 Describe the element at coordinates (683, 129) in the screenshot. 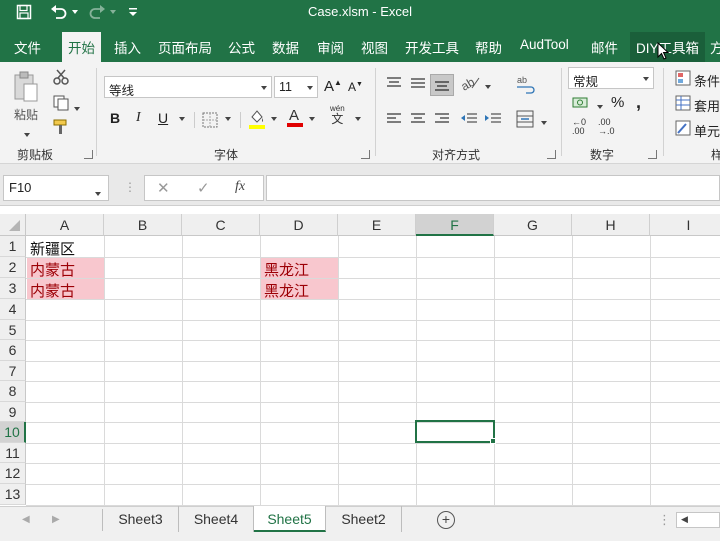

I see `cell-styles-icon` at that location.